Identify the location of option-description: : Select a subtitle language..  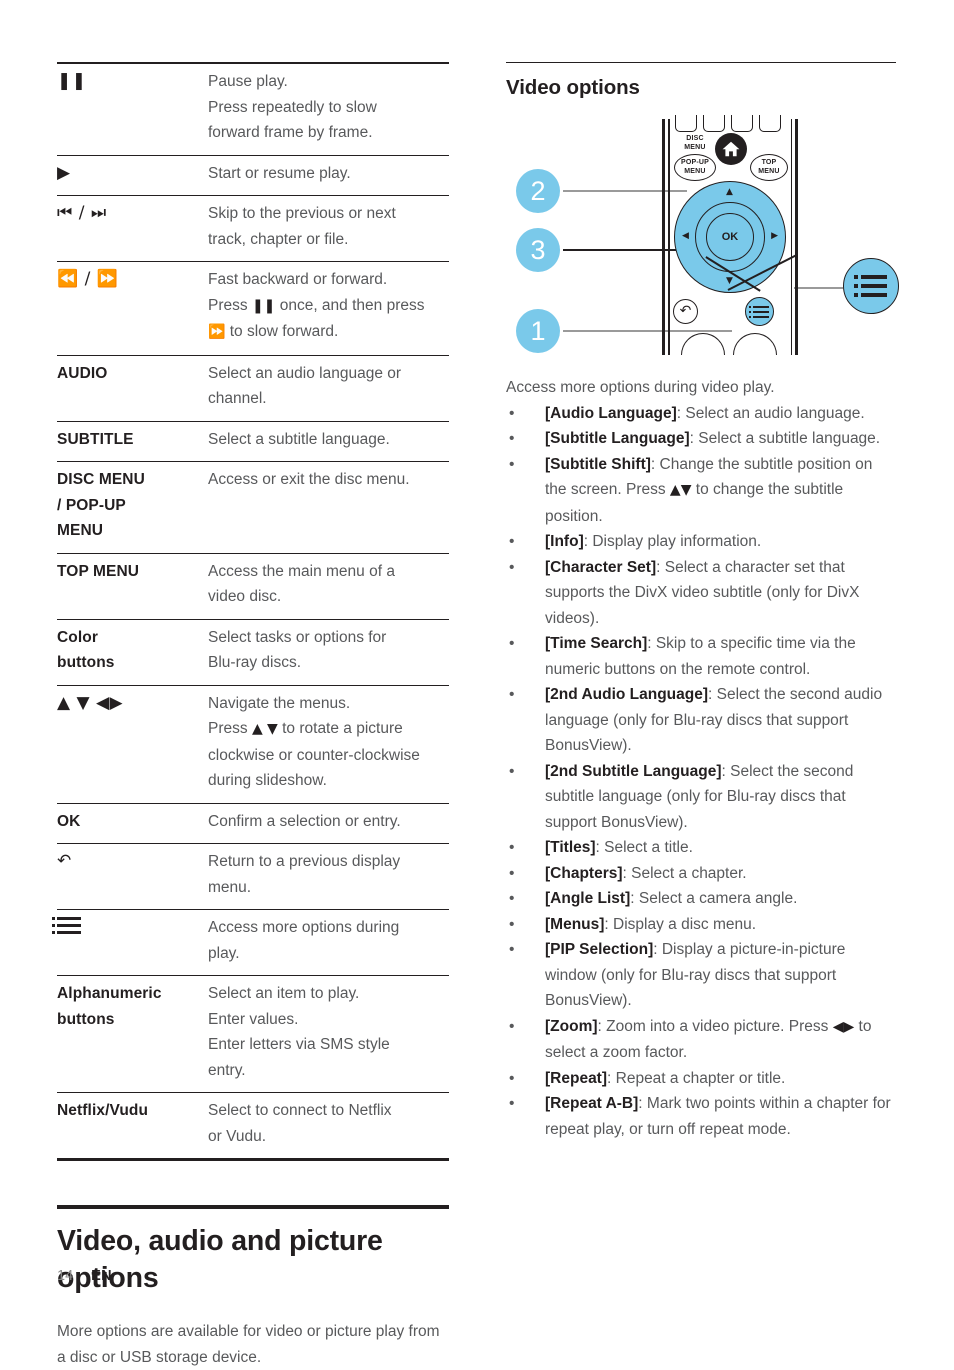
(785, 438).